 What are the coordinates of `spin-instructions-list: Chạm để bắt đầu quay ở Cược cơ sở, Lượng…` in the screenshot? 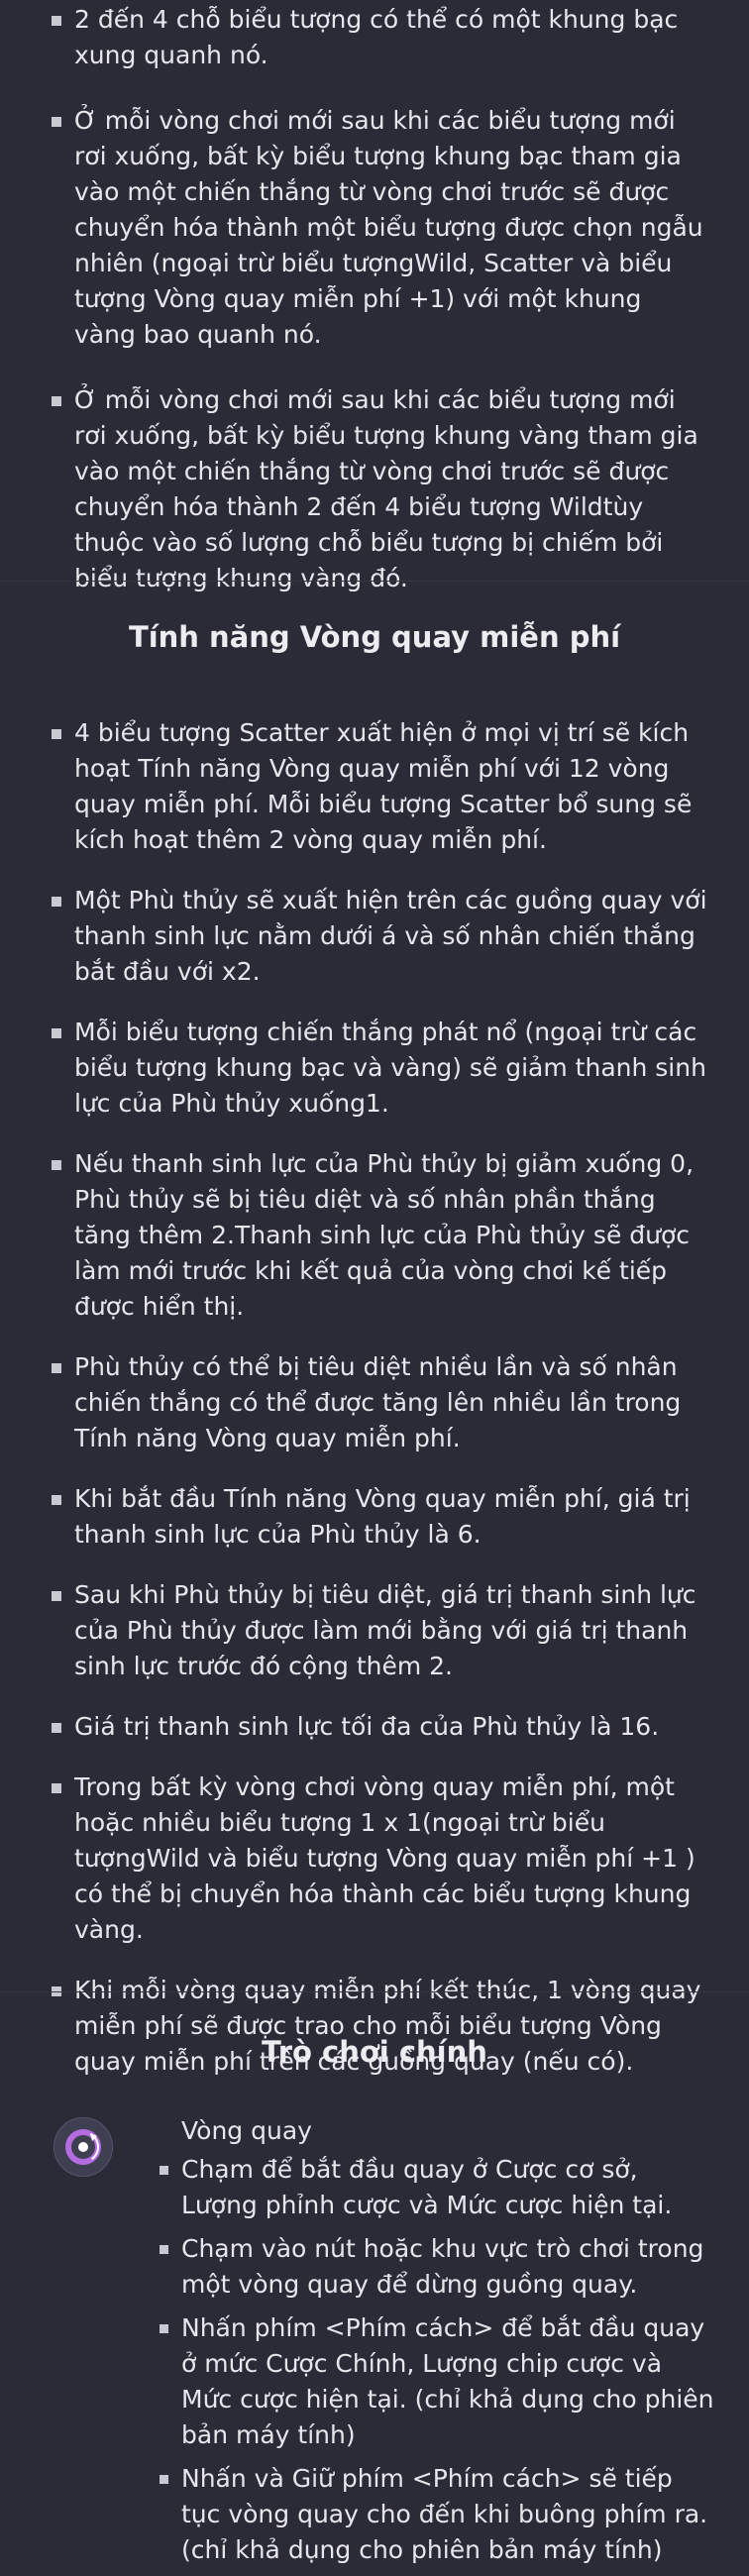 It's located at (438, 2364).